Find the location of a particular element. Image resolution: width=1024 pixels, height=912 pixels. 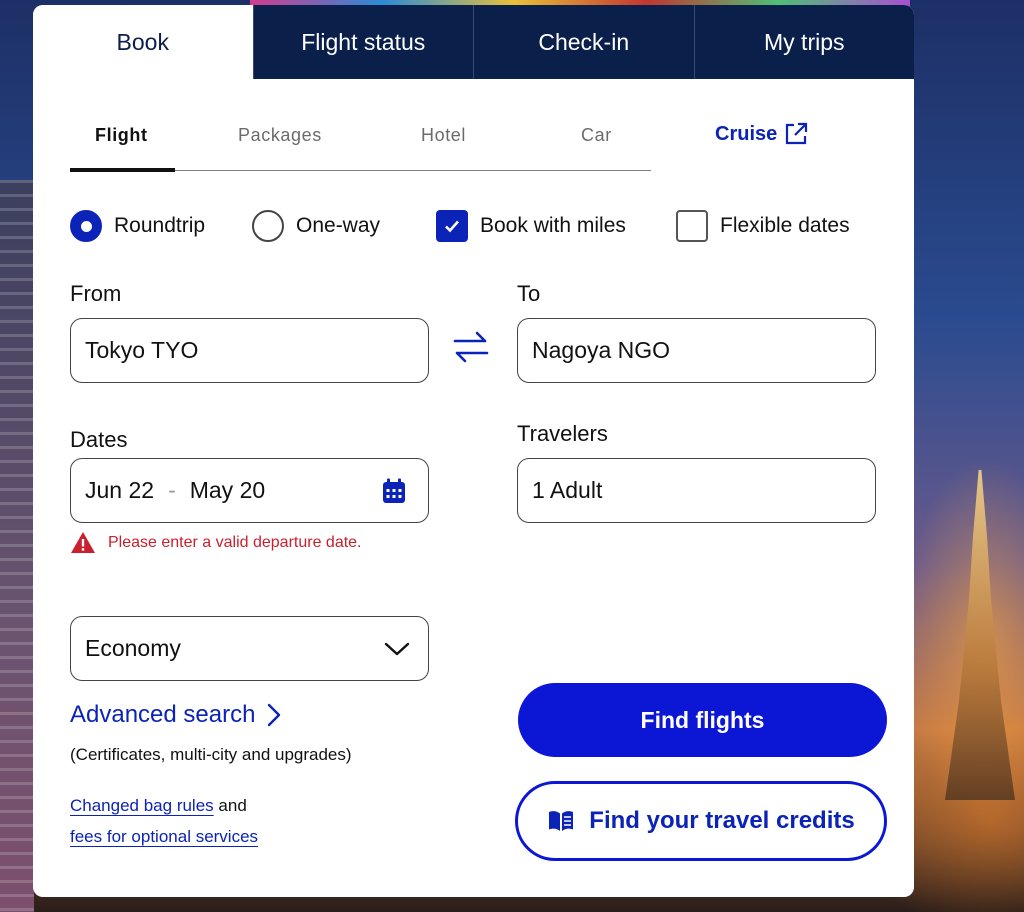

travelers-field is located at coordinates (696, 490).